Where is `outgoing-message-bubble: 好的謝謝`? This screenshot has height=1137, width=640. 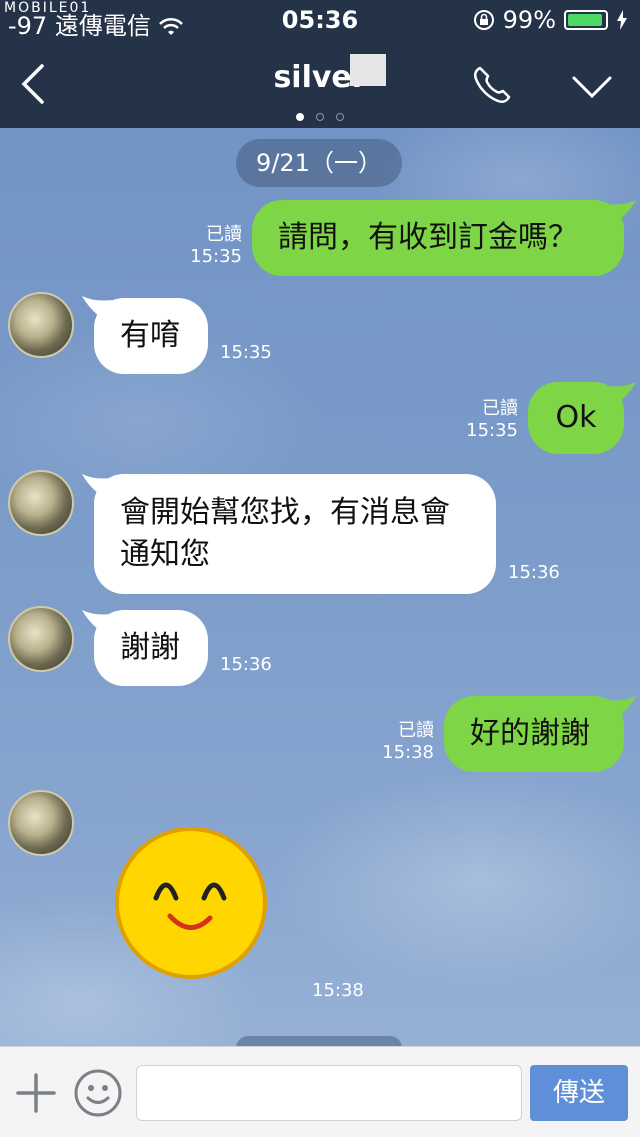
outgoing-message-bubble: 好的謝謝 is located at coordinates (534, 734).